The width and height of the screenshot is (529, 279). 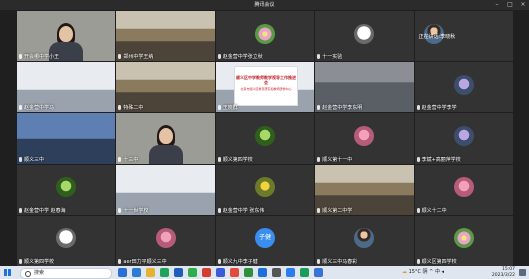 I want to click on minimize-icon: –, so click(x=497, y=5).